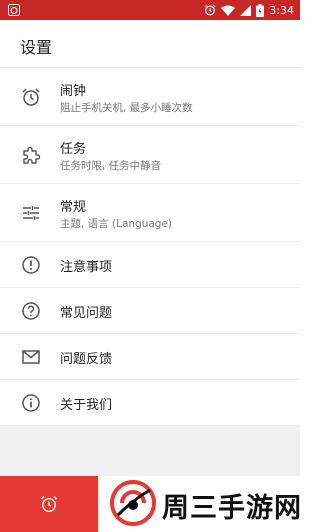 This screenshot has width=320, height=532. Describe the element at coordinates (150, 155) in the screenshot. I see `menu-item-task: 任务 任务时限, 任务中静音` at that location.